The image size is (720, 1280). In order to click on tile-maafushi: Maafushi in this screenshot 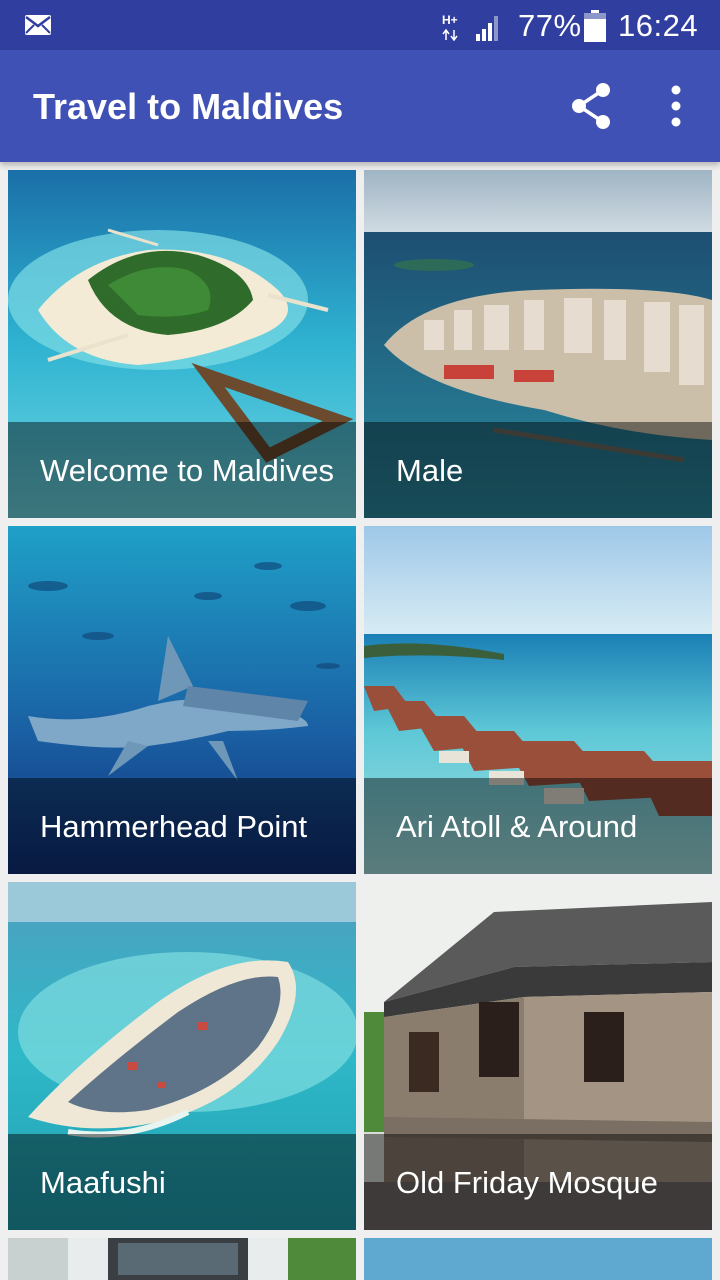, I will do `click(182, 1056)`.